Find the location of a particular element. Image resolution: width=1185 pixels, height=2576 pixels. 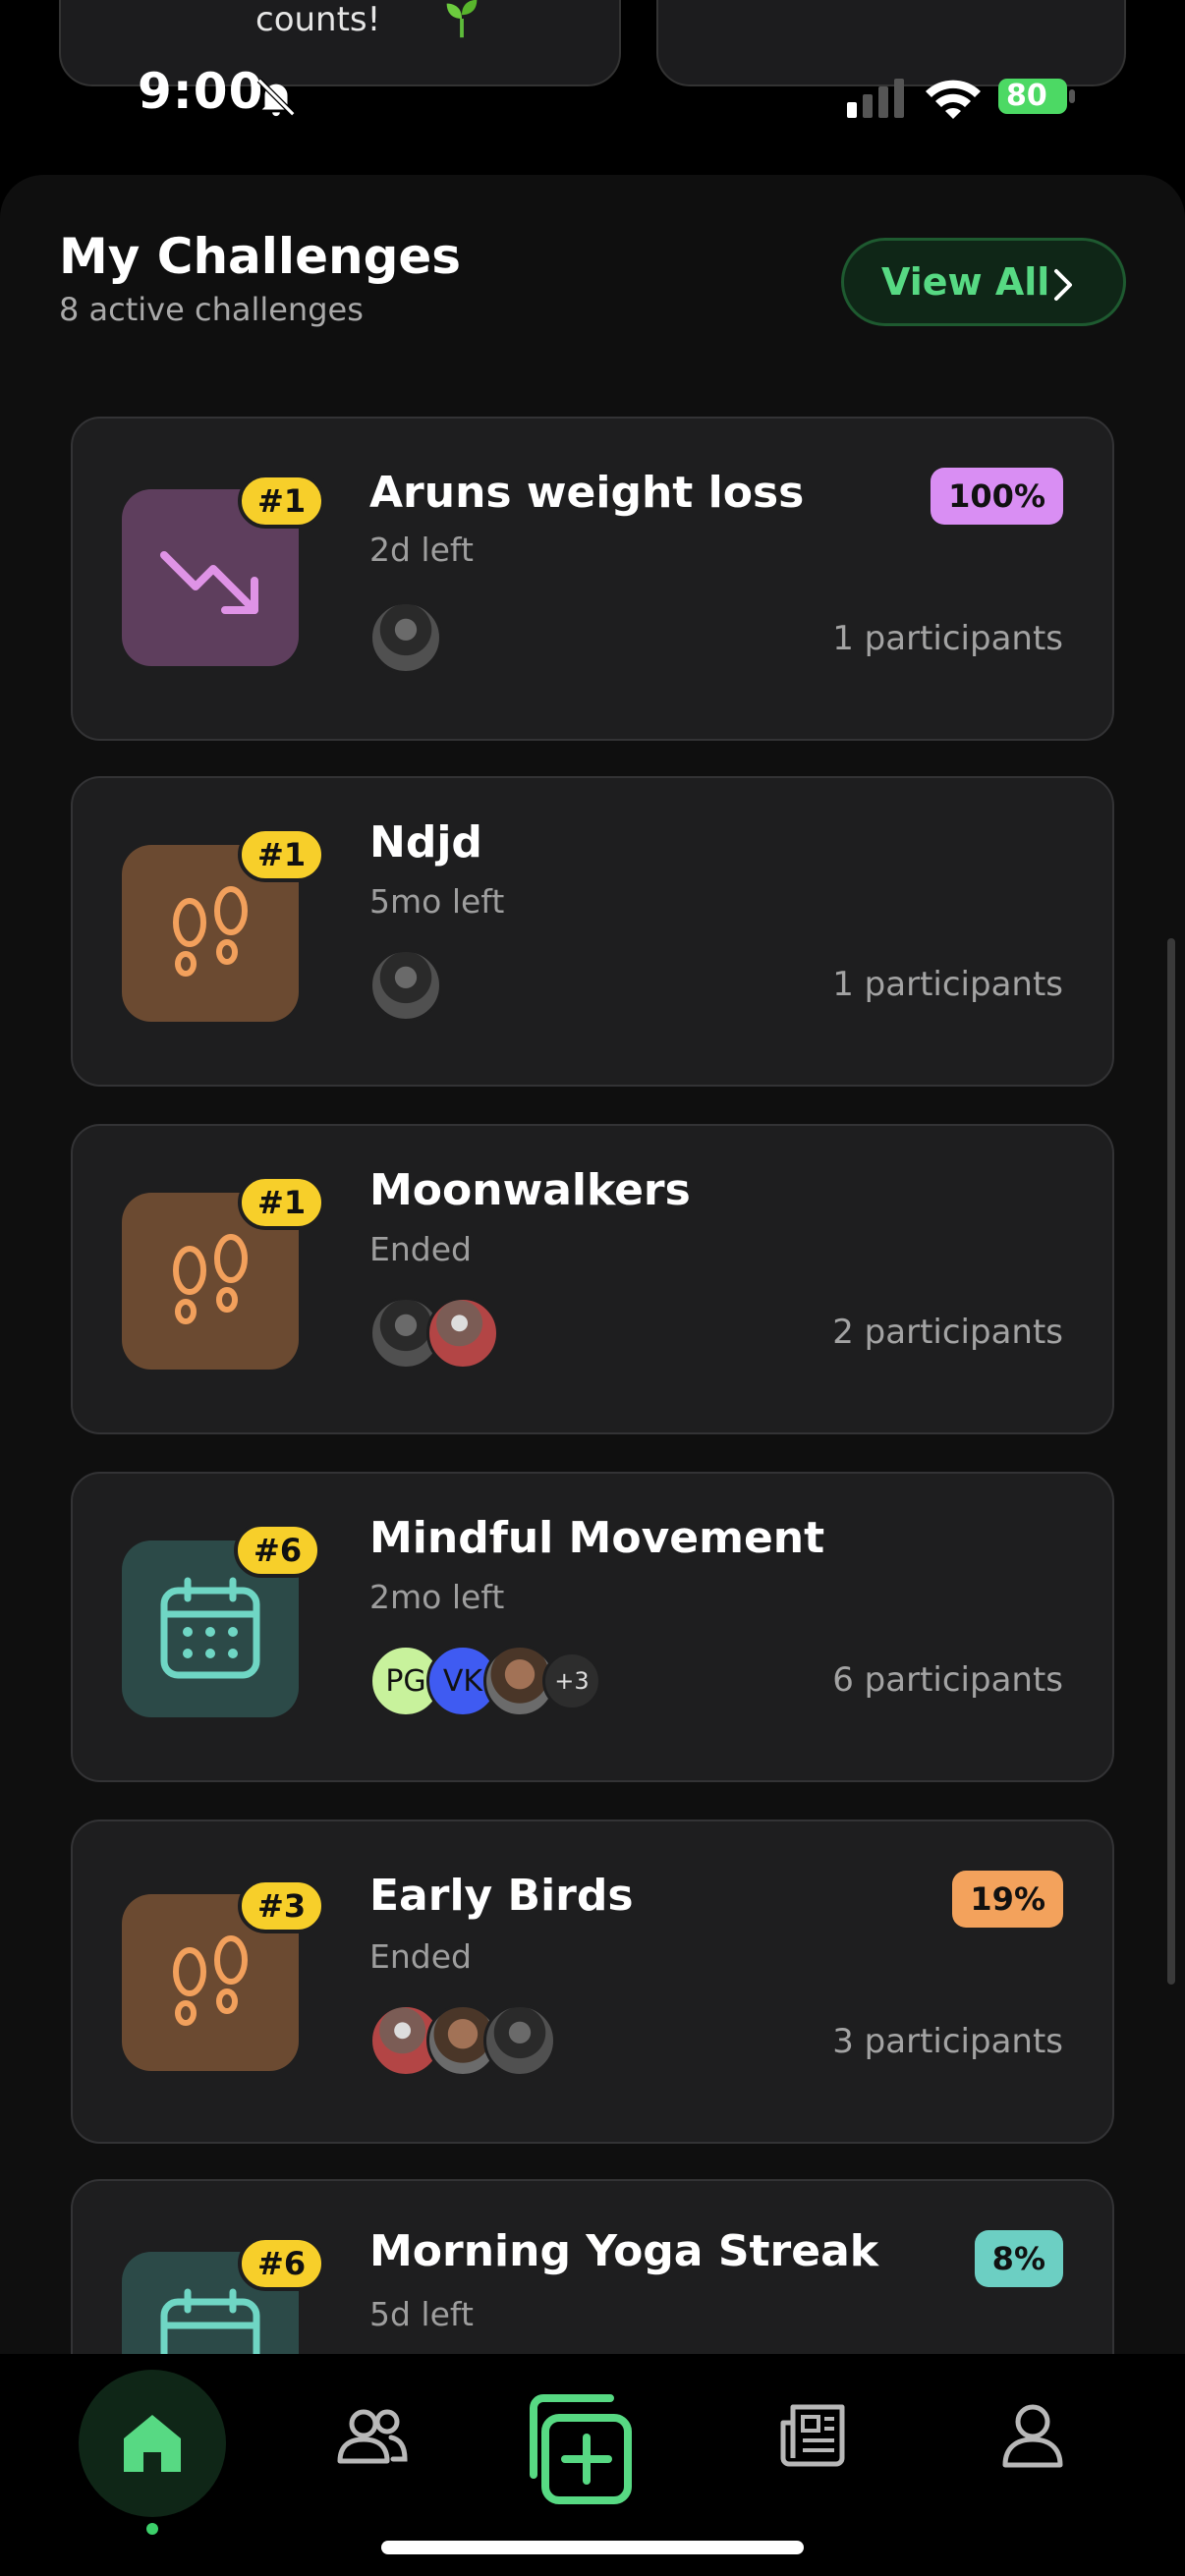

people-icon is located at coordinates (373, 2436).